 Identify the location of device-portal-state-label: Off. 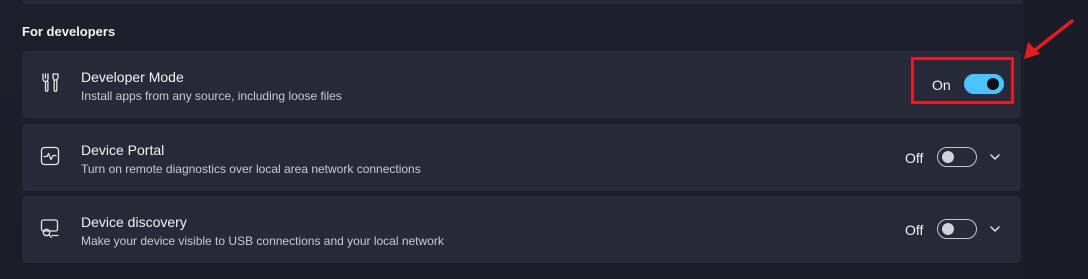
(914, 158).